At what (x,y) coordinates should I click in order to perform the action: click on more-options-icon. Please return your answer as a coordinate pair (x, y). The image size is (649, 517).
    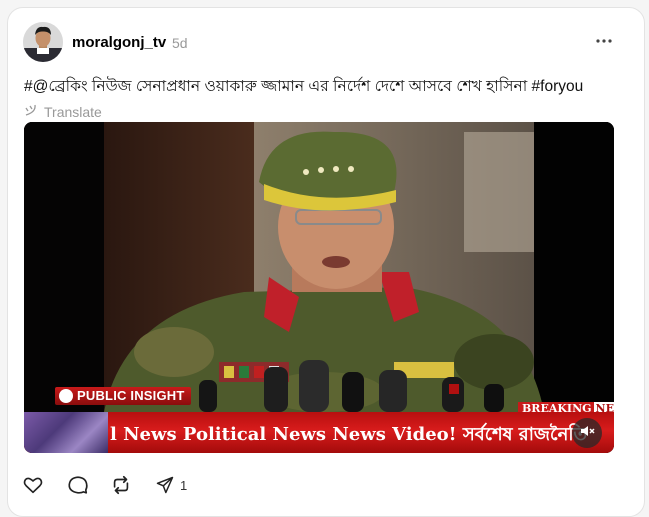
    Looking at the image, I should click on (604, 41).